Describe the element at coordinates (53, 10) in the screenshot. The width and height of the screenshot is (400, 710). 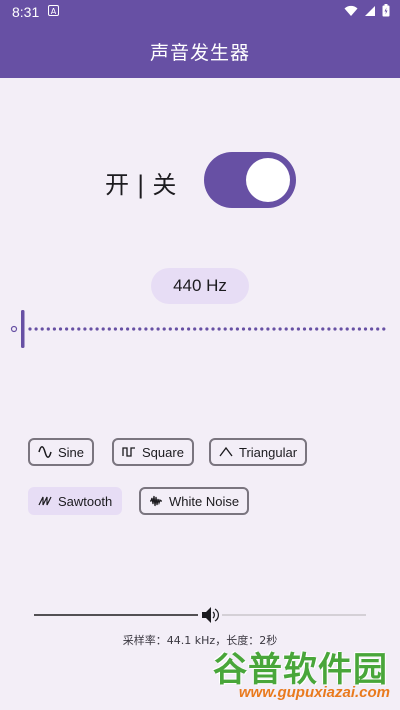
I see `notification-icon: A` at that location.